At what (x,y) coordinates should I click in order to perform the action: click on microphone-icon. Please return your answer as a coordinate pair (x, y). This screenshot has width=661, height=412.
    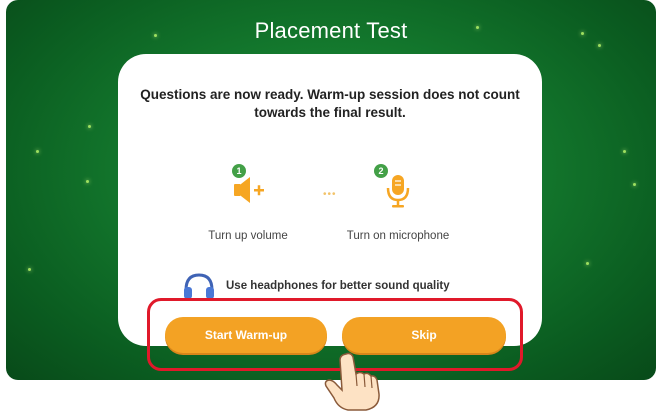
    Looking at the image, I should click on (398, 191).